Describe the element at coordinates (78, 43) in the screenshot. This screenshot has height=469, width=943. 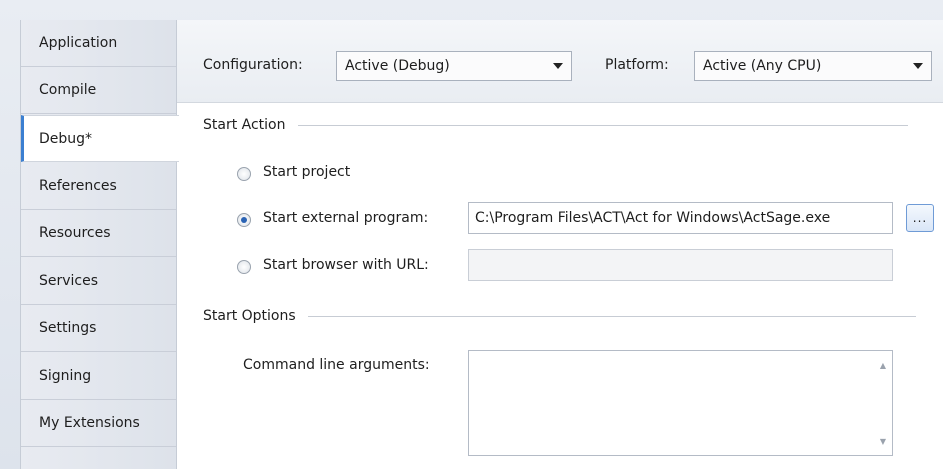
I see `tab-label: Application` at that location.